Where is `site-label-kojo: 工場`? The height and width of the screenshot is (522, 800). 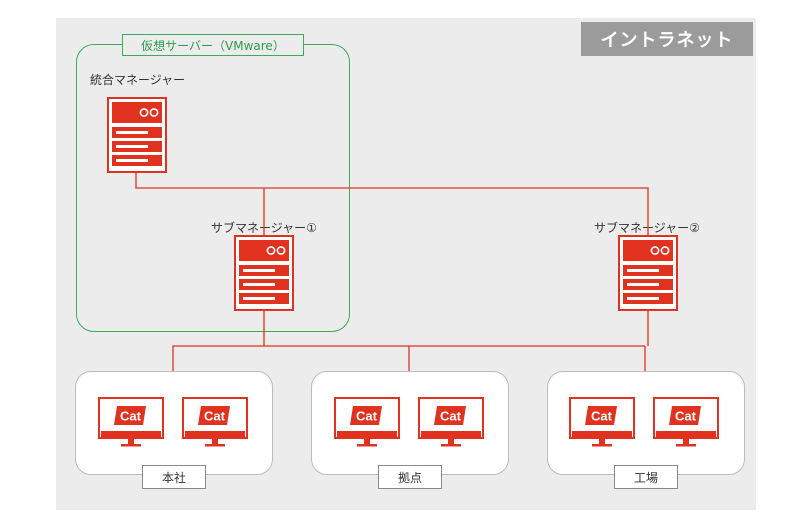 site-label-kojo: 工場 is located at coordinates (646, 477).